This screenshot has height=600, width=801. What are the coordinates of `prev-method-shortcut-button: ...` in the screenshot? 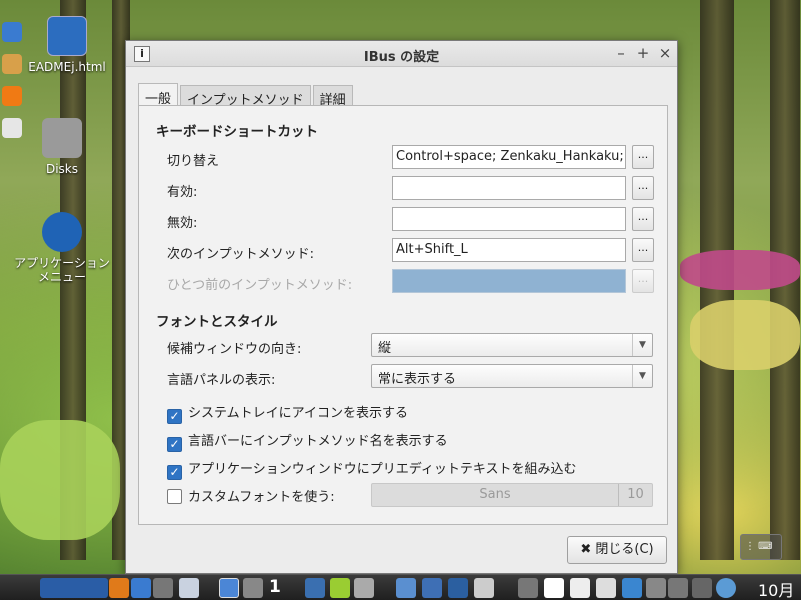 It's located at (643, 281).